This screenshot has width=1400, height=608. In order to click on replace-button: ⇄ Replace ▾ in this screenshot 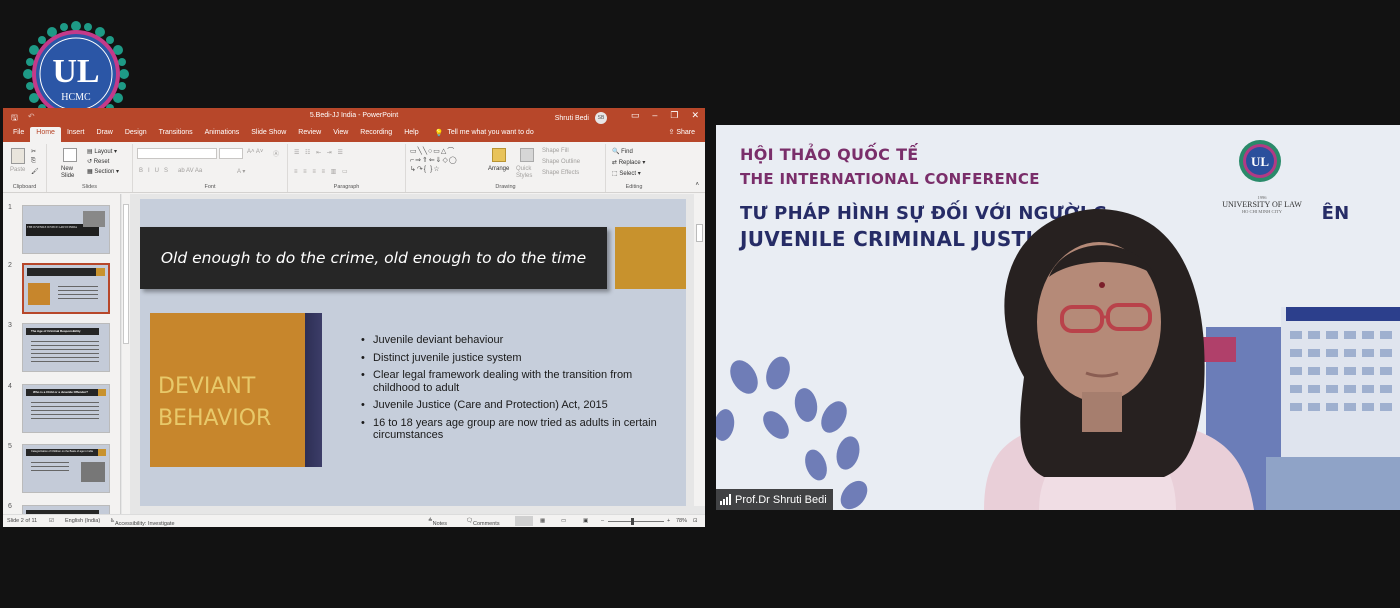, I will do `click(628, 162)`.